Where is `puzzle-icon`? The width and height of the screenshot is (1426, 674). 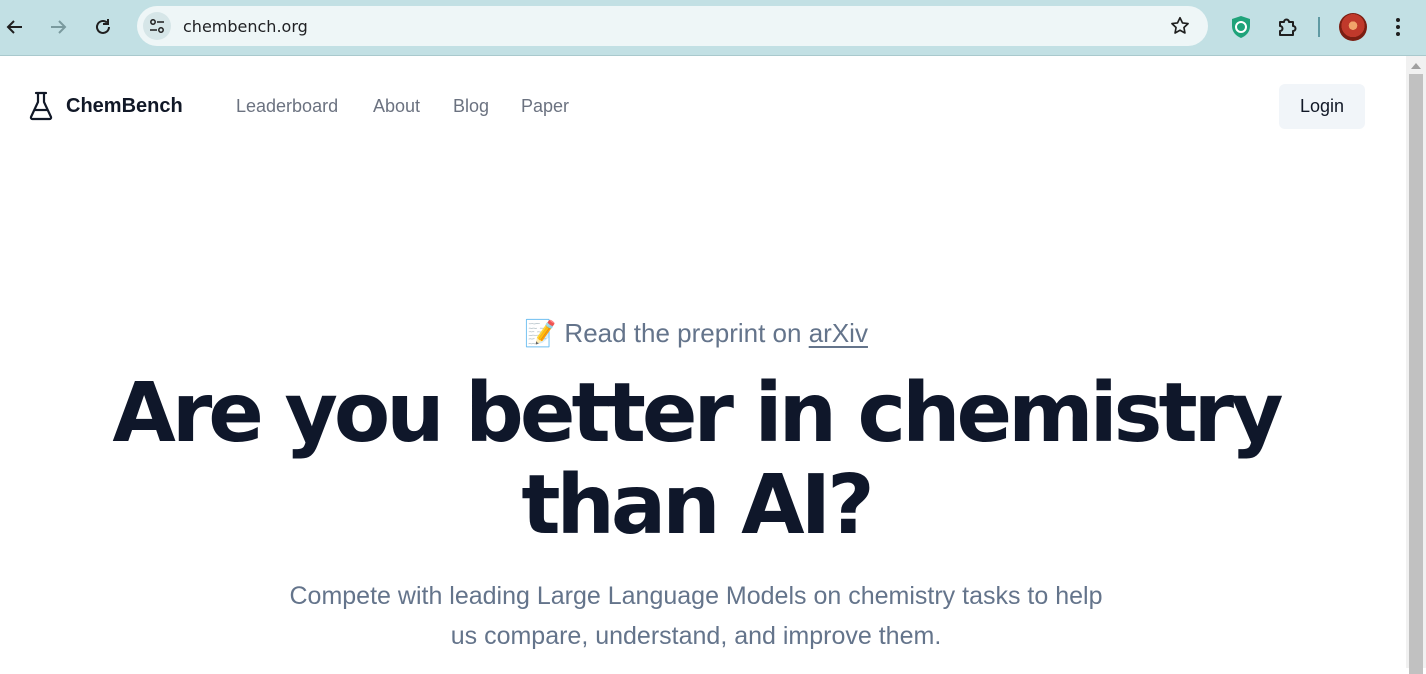
puzzle-icon is located at coordinates (1287, 27).